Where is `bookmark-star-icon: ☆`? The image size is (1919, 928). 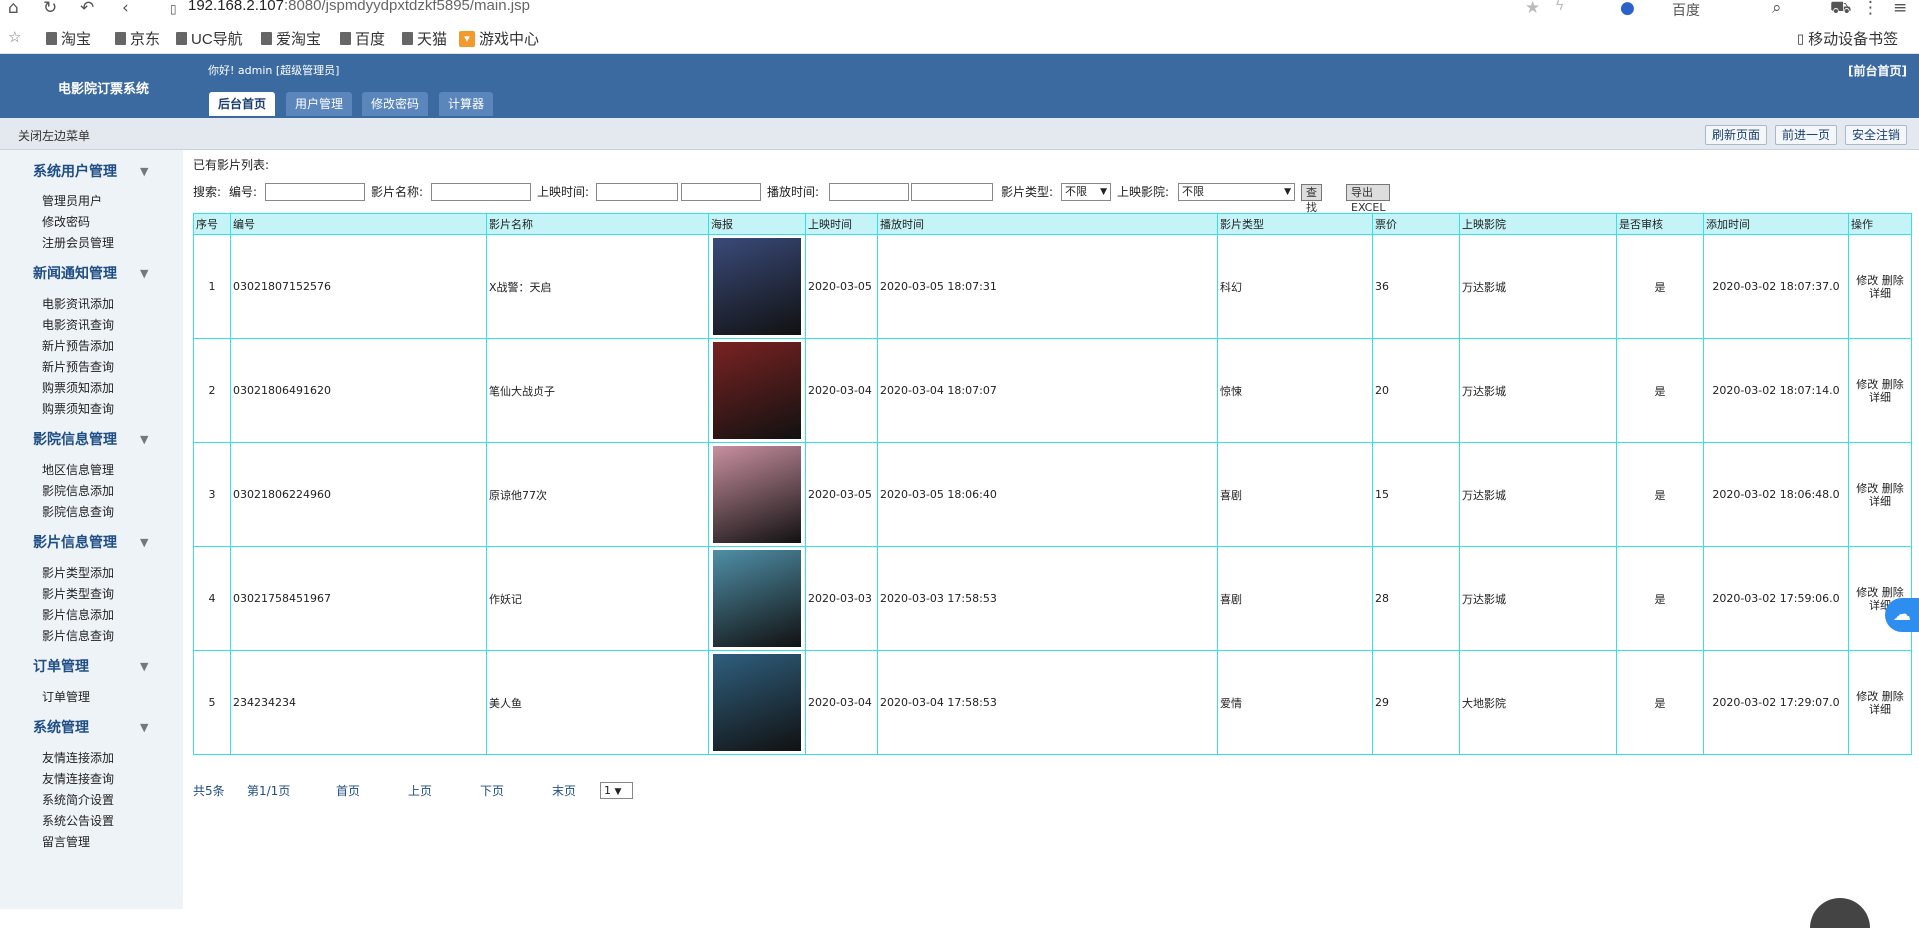
bookmark-star-icon: ☆ is located at coordinates (14, 37).